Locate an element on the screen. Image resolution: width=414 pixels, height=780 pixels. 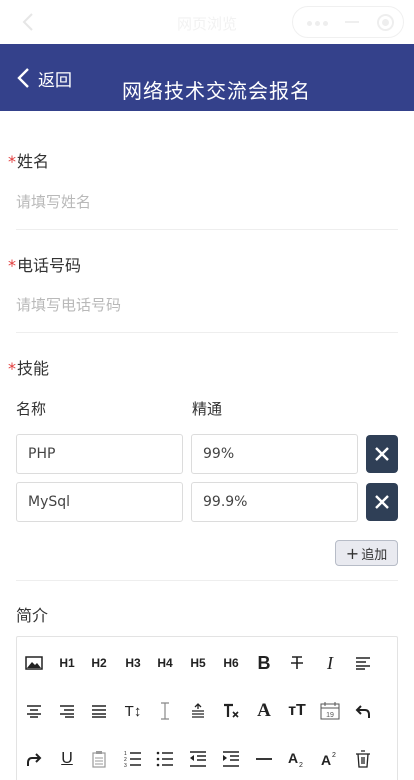
align-center-icon is located at coordinates (34, 711).